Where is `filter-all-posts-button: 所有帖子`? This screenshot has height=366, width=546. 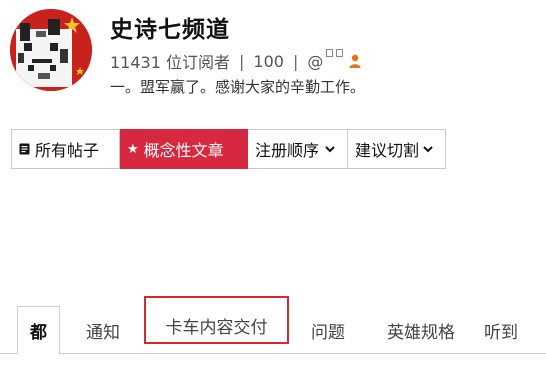
filter-all-posts-button: 所有帖子 is located at coordinates (65, 149).